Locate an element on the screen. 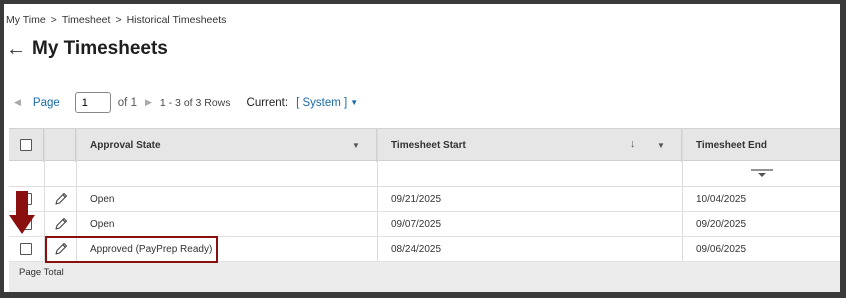 This screenshot has width=846, height=298. page-label: Page is located at coordinates (46, 102).